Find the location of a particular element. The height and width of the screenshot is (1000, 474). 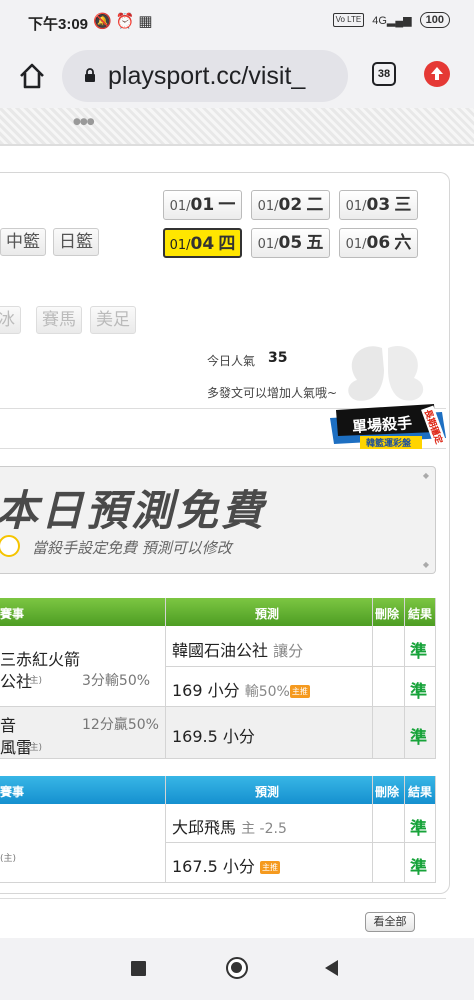

table1-header: 賽事 預測 刪除 結果 is located at coordinates (218, 612).